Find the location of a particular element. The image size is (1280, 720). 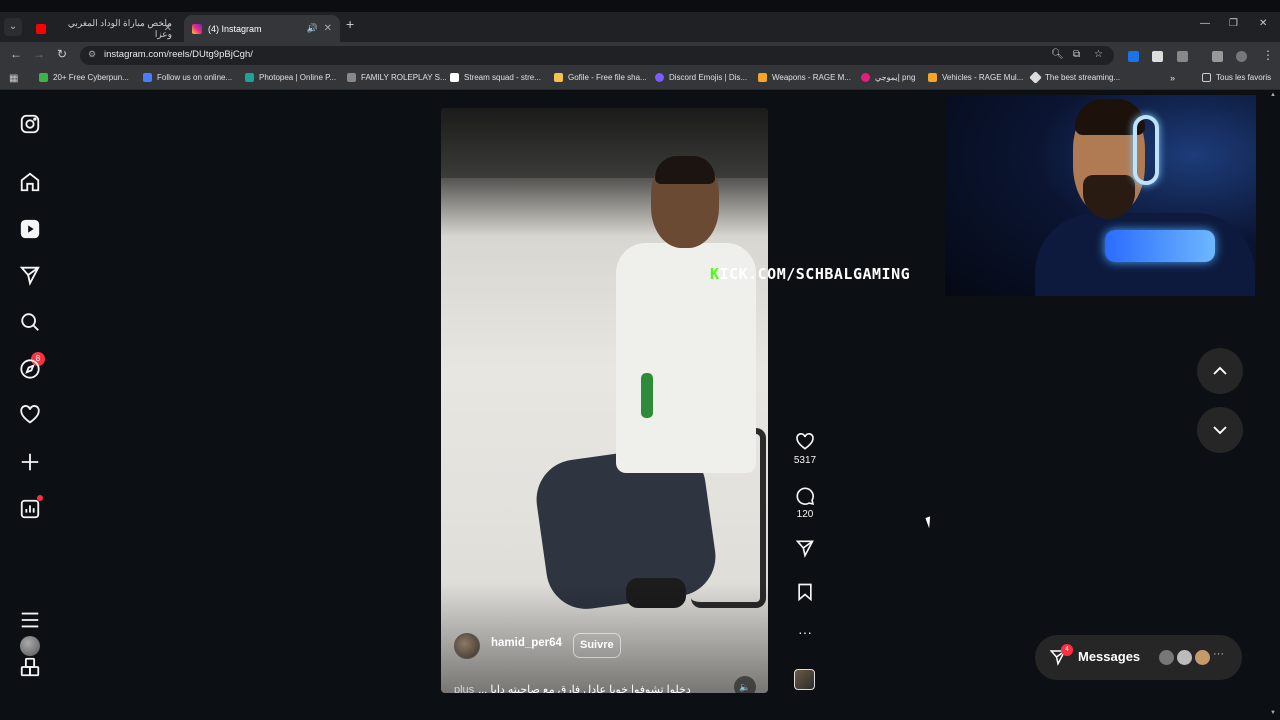

extensions-puzzle-icon is located at coordinates (1182, 56).